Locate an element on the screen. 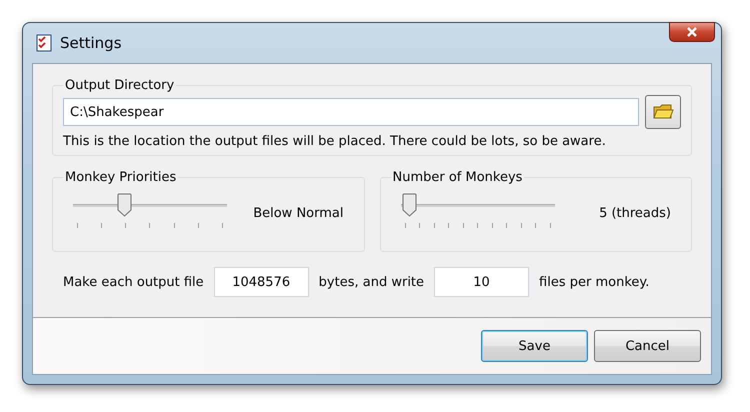 The image size is (750, 412). slider-value: Below Normal is located at coordinates (298, 213).